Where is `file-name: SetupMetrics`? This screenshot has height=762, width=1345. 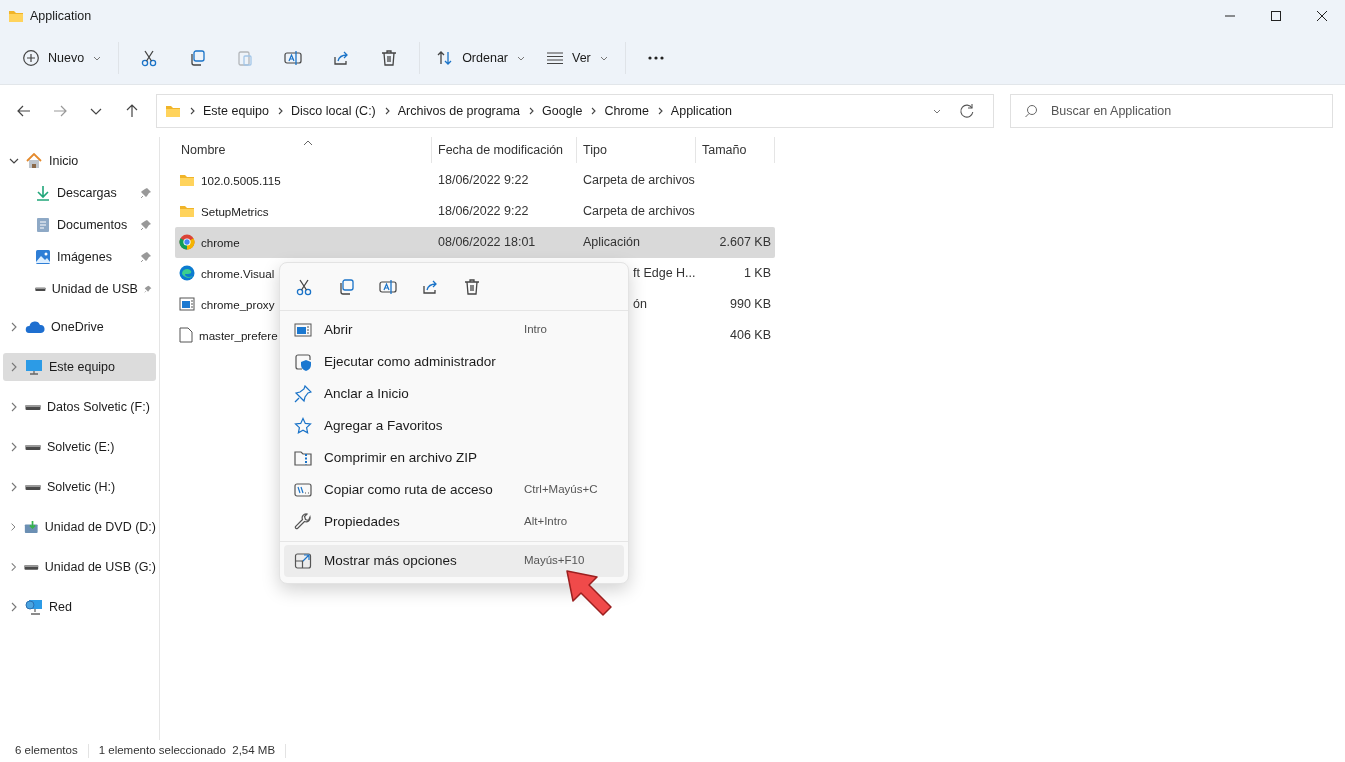
file-name: SetupMetrics is located at coordinates (235, 211).